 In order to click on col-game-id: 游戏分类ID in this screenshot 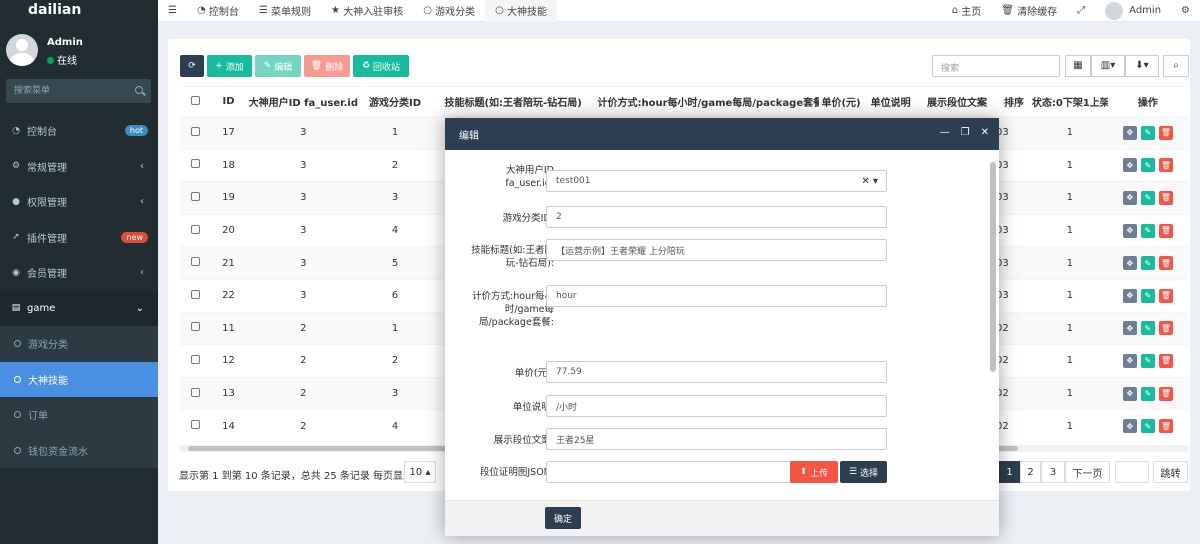, I will do `click(395, 101)`.